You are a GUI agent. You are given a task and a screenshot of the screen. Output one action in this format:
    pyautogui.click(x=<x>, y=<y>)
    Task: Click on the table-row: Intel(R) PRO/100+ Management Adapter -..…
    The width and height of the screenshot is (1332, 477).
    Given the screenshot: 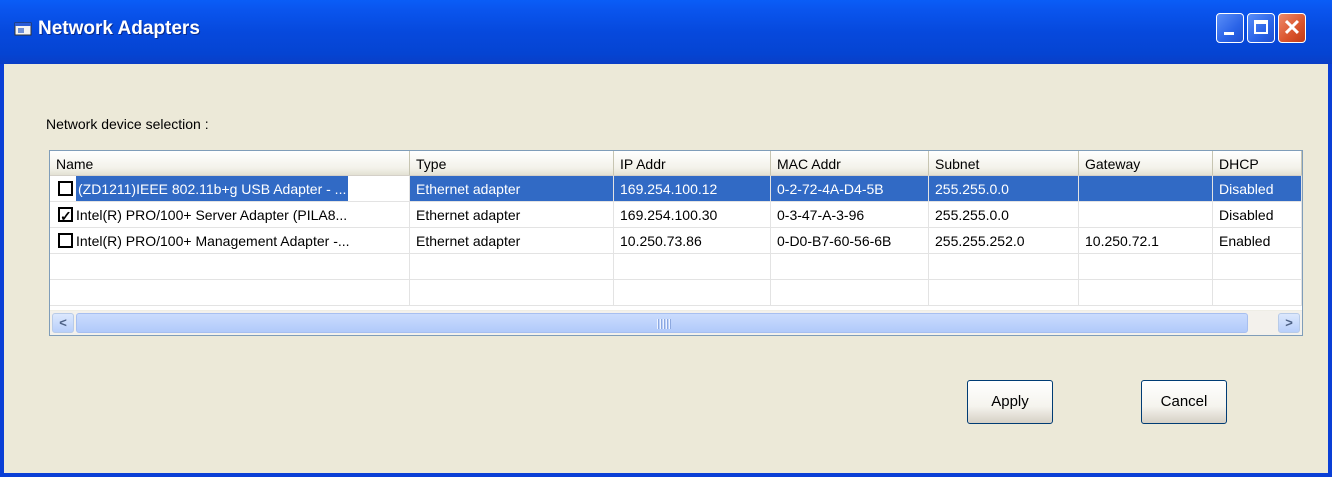 What is the action you would take?
    pyautogui.click(x=676, y=241)
    